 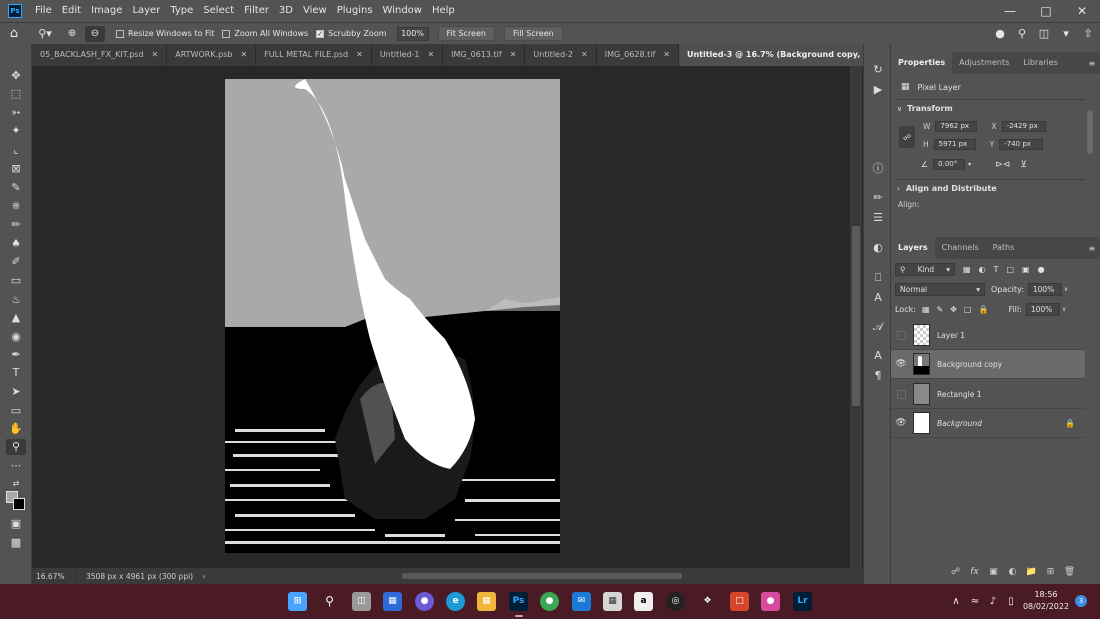 I want to click on dodge-tool-icon: ◉, so click(x=16, y=337).